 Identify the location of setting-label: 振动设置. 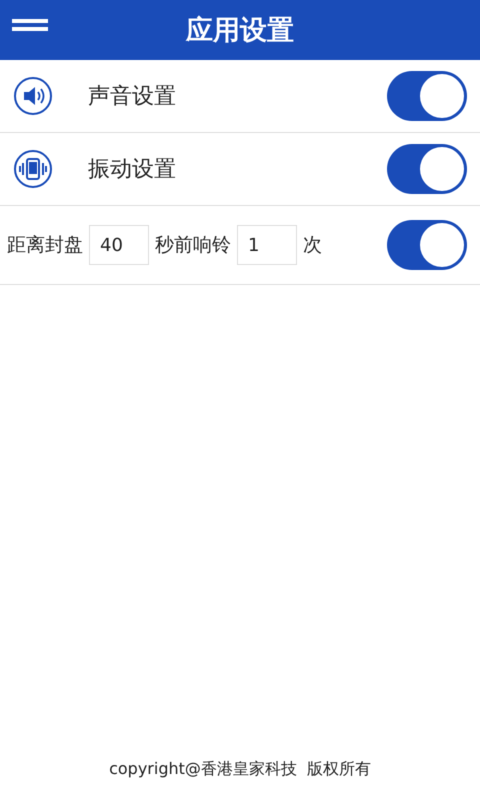
(132, 170).